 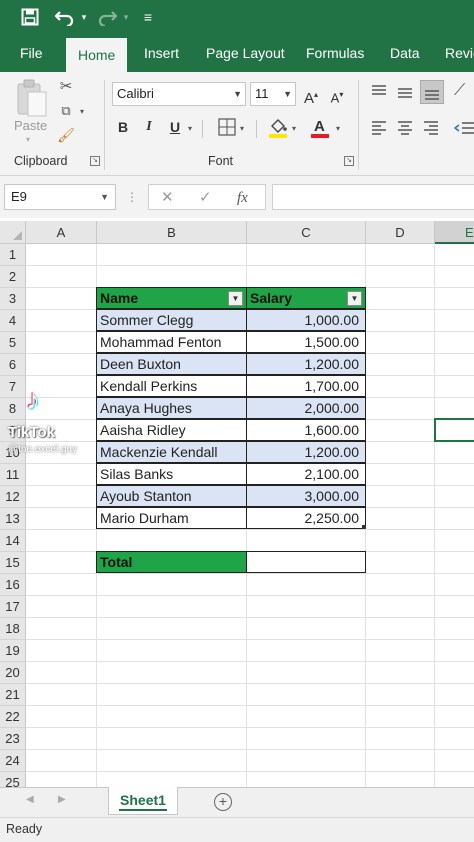 What do you see at coordinates (205, 198) in the screenshot?
I see `enter-icon: ✓` at bounding box center [205, 198].